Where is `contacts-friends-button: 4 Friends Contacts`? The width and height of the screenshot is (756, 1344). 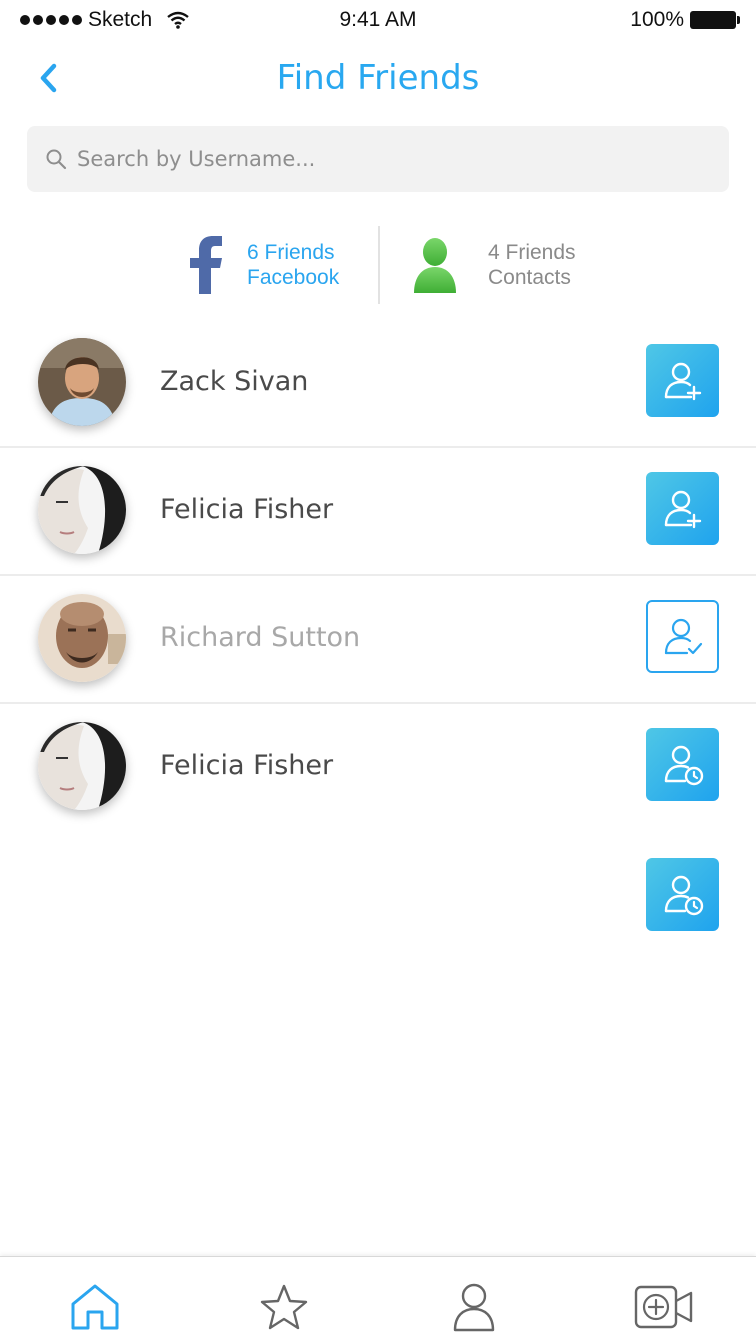 contacts-friends-button: 4 Friends Contacts is located at coordinates (493, 265).